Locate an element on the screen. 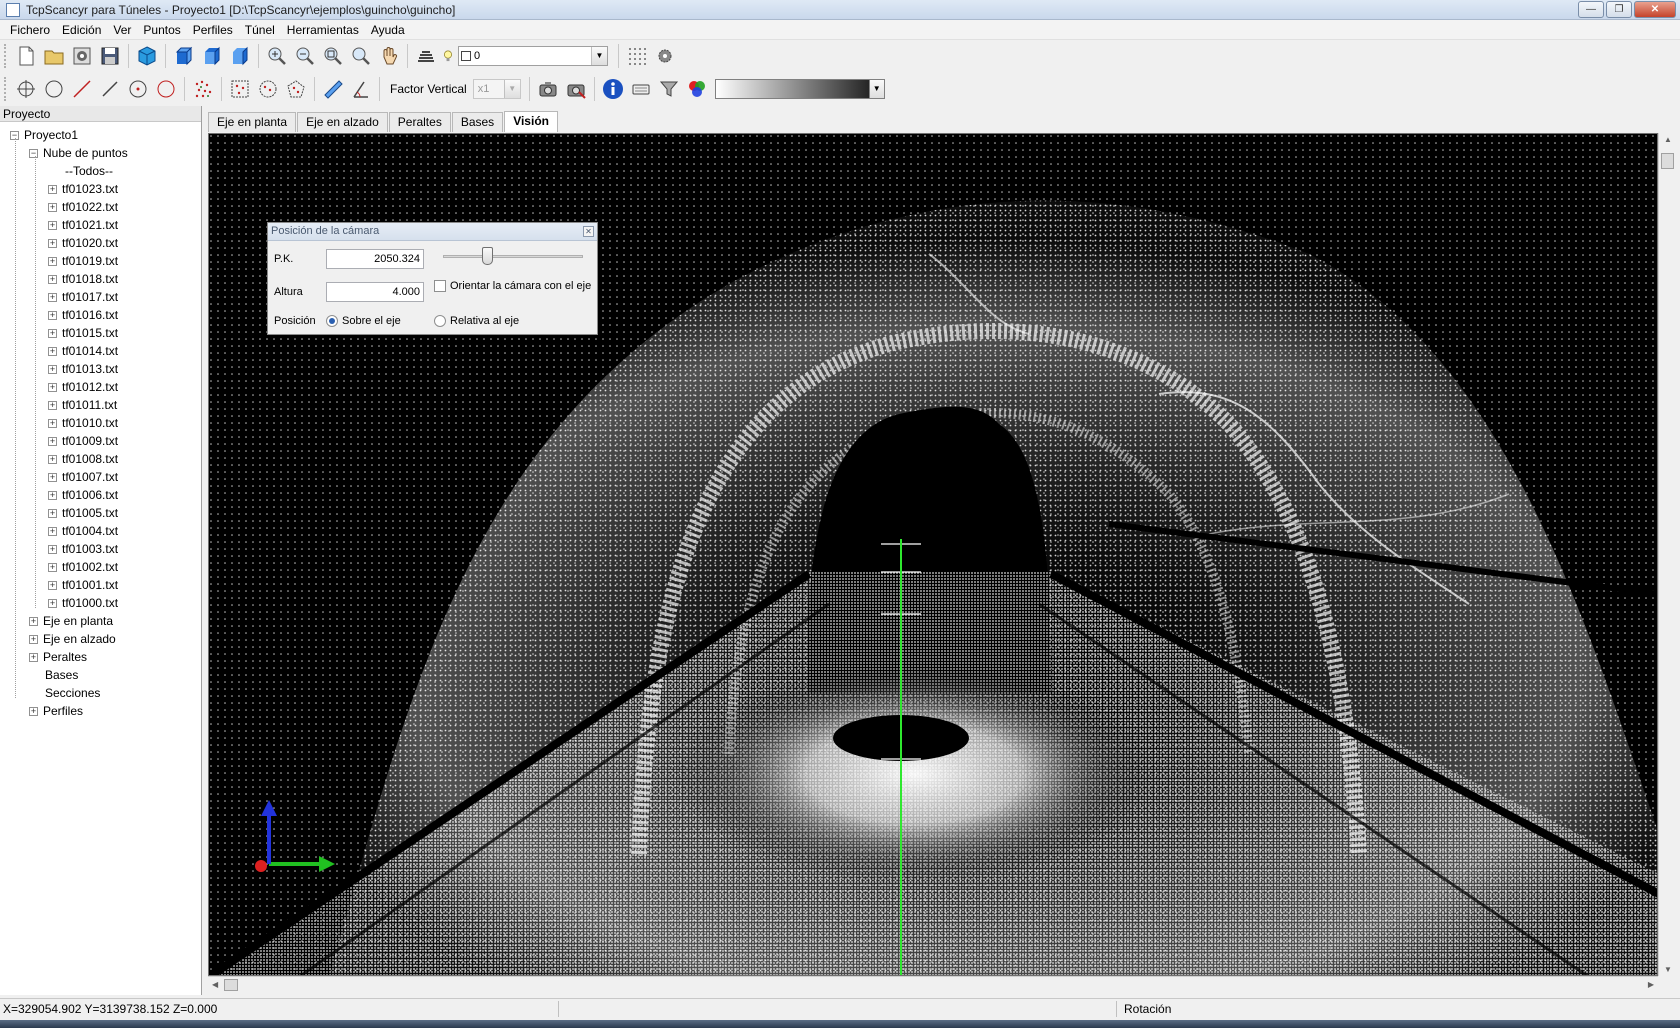 This screenshot has height=1028, width=1680. tree-node-file: + tf01017.txt is located at coordinates (83, 297).